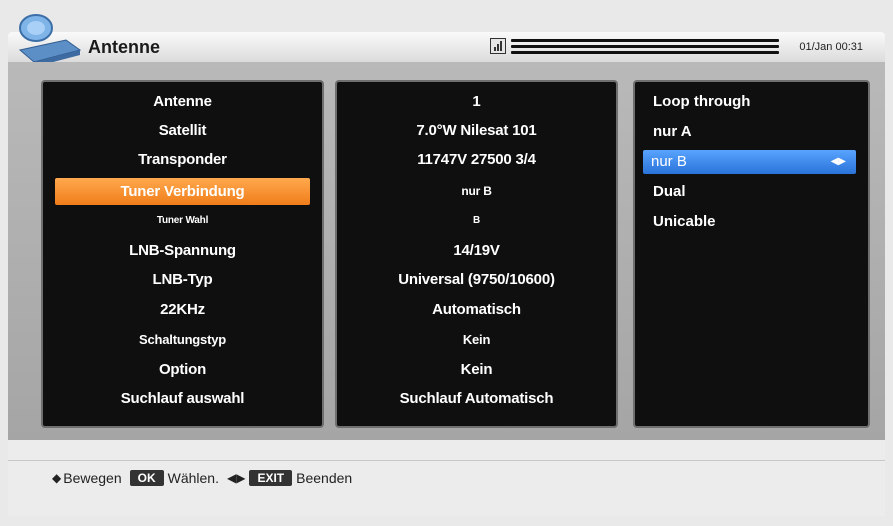 This screenshot has width=893, height=526. Describe the element at coordinates (146, 478) in the screenshot. I see `ok-key: OK` at that location.